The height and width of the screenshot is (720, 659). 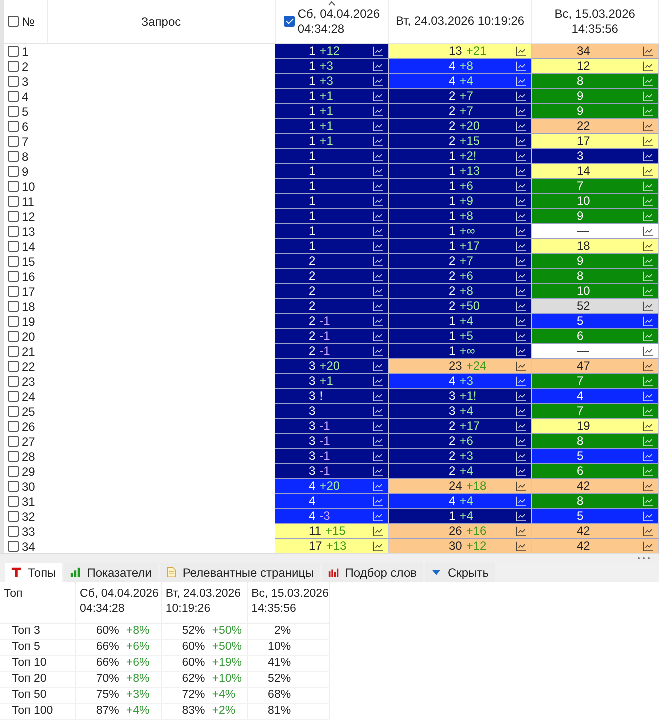 I want to click on position-cell: 2 +20, so click(x=460, y=126).